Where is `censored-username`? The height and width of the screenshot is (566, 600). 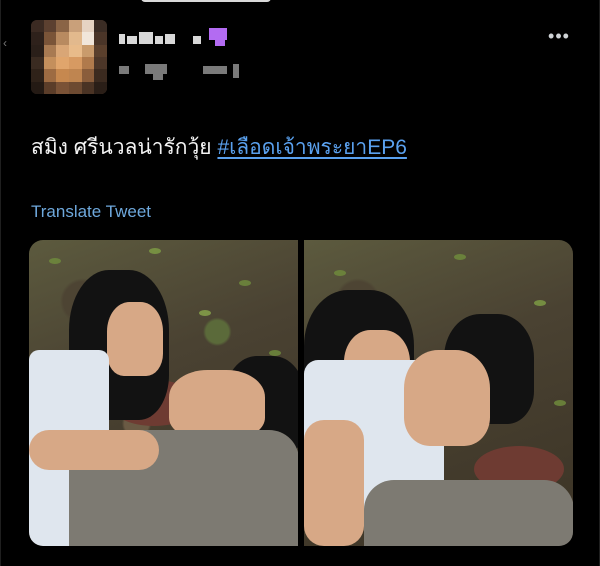
censored-username is located at coordinates (189, 58).